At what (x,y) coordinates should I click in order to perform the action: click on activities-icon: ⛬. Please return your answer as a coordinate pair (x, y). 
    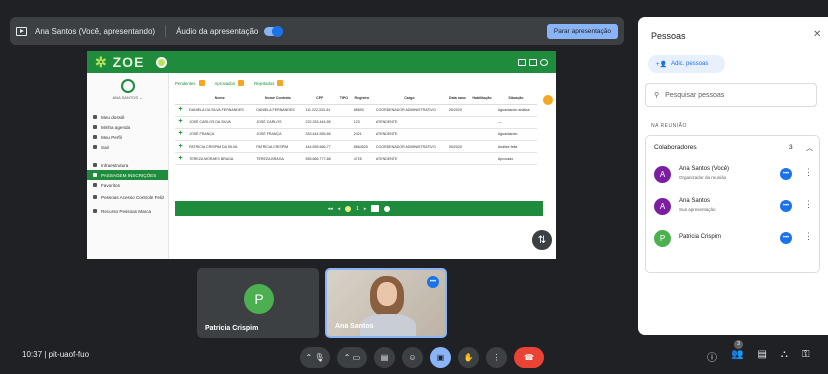
    Looking at the image, I should click on (784, 356).